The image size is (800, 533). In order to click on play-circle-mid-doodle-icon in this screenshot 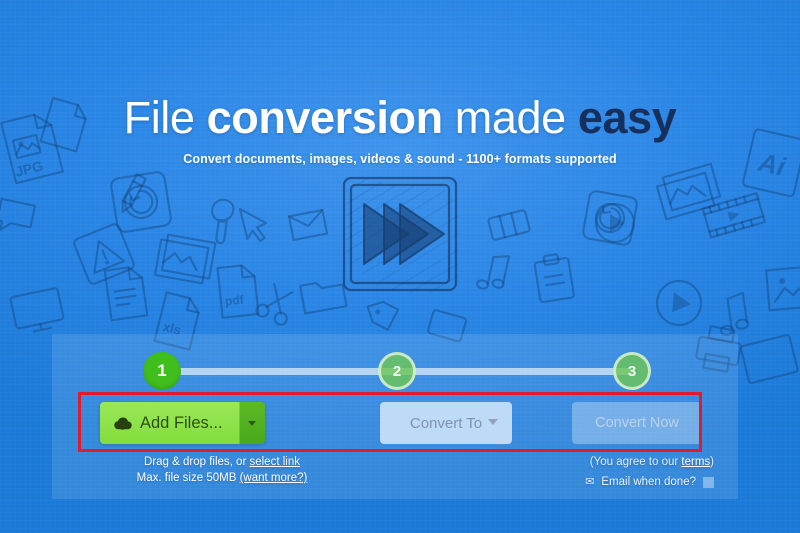, I will do `click(615, 223)`.